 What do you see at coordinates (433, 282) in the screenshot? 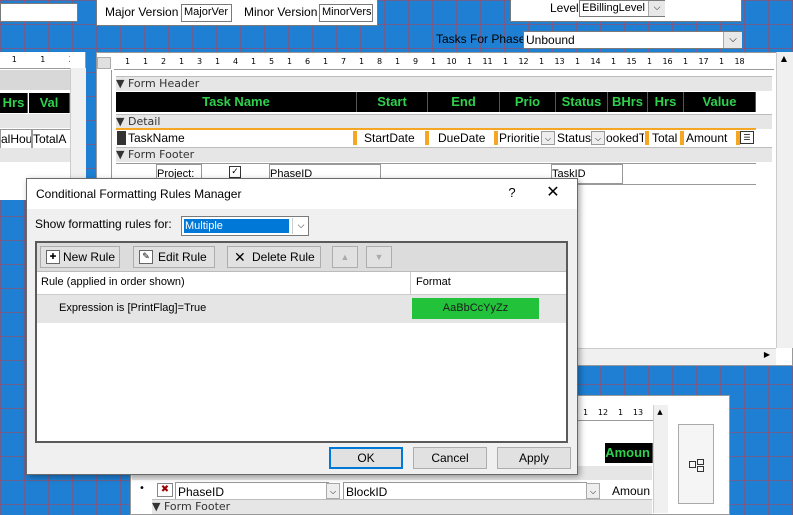
I see `format-column-header: Format` at bounding box center [433, 282].